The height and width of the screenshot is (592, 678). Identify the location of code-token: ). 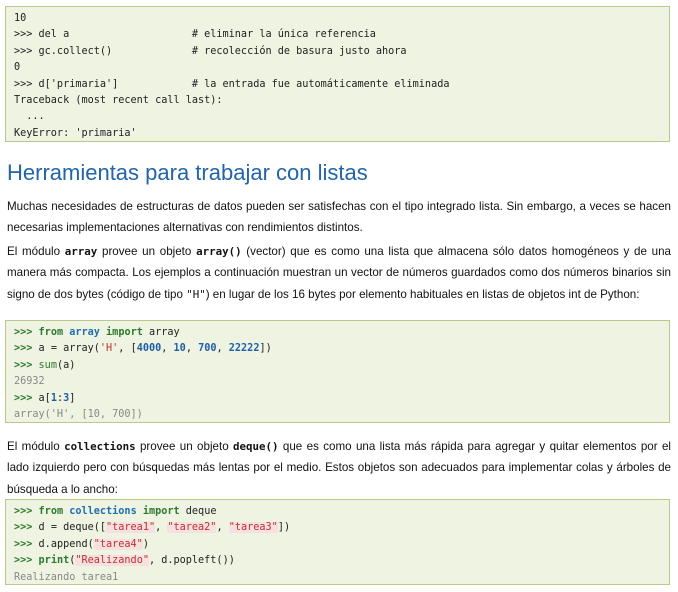
(145, 544).